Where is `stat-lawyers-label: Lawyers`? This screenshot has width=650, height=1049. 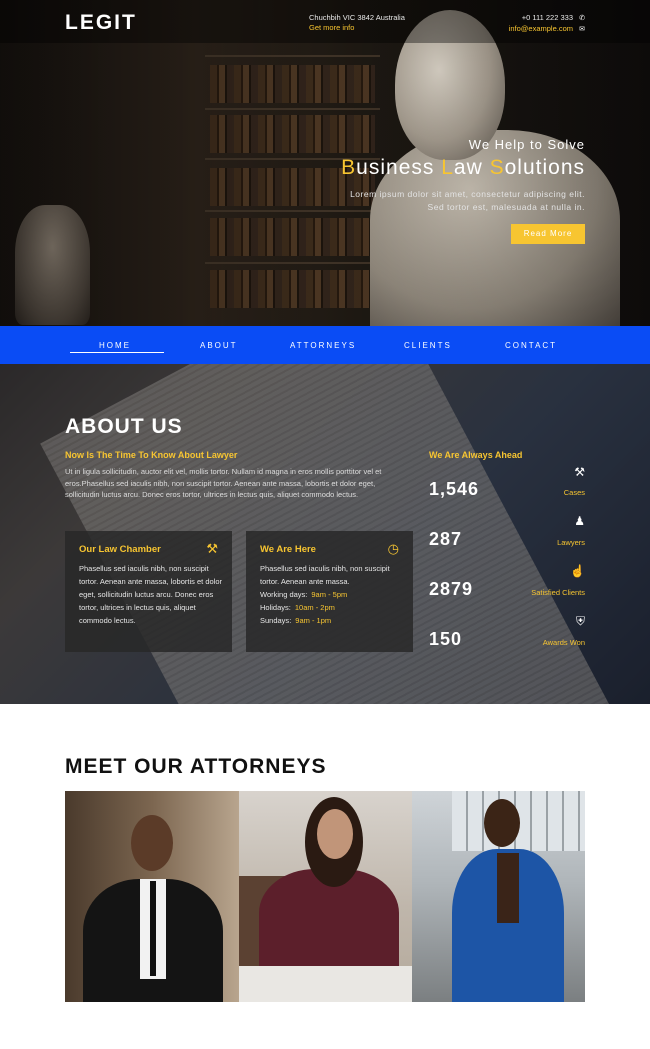 stat-lawyers-label: Lawyers is located at coordinates (571, 542).